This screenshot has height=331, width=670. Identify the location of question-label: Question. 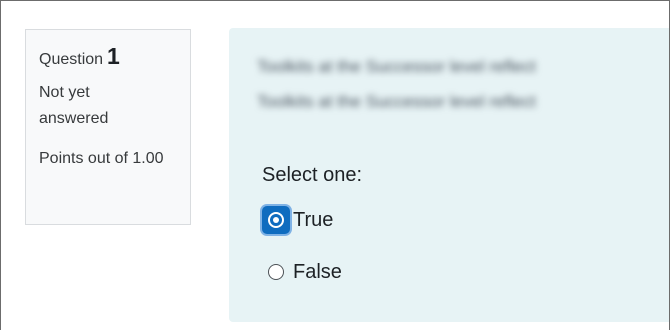
(71, 59).